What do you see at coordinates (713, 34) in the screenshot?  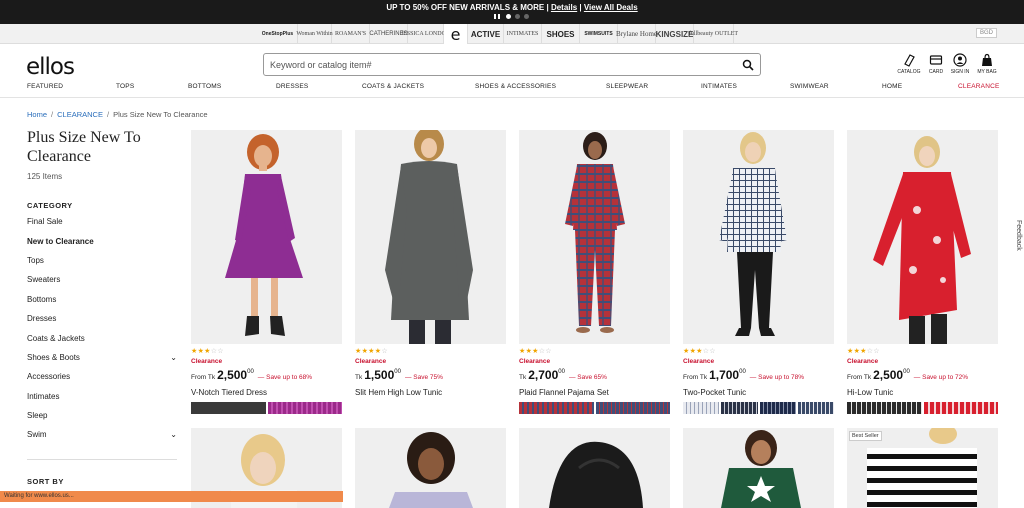 I see `brand-link: fullbeauty OUTLET` at bounding box center [713, 34].